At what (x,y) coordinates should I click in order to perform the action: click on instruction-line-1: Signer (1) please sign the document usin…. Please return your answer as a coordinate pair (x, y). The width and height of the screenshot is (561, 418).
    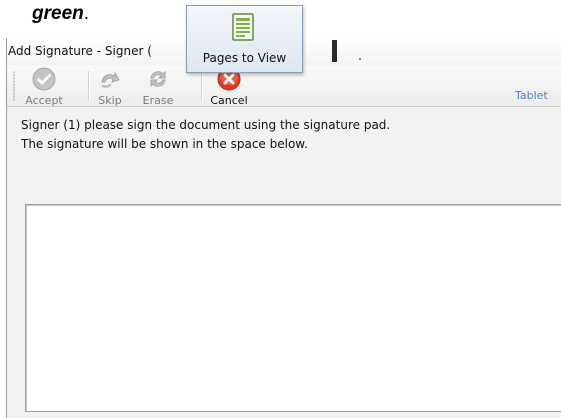
    Looking at the image, I should click on (206, 125).